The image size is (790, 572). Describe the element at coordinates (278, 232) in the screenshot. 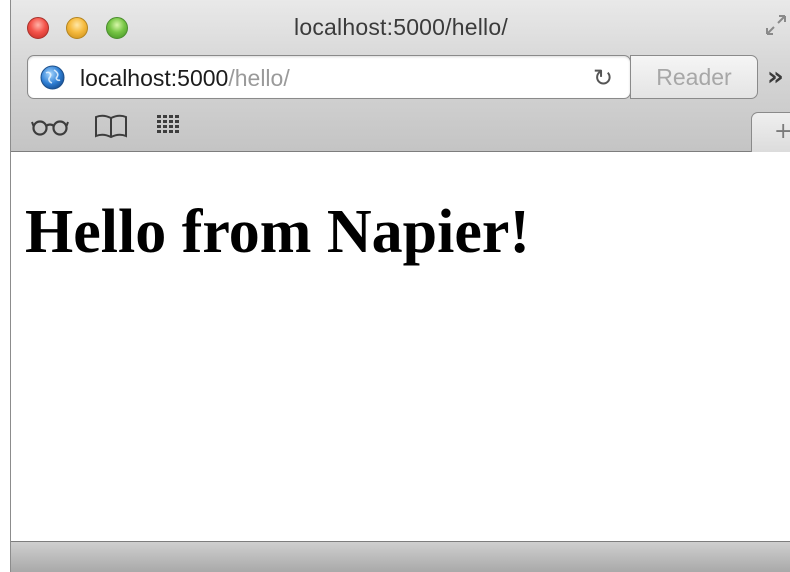

I see `page-heading: Hello from Napier!` at that location.